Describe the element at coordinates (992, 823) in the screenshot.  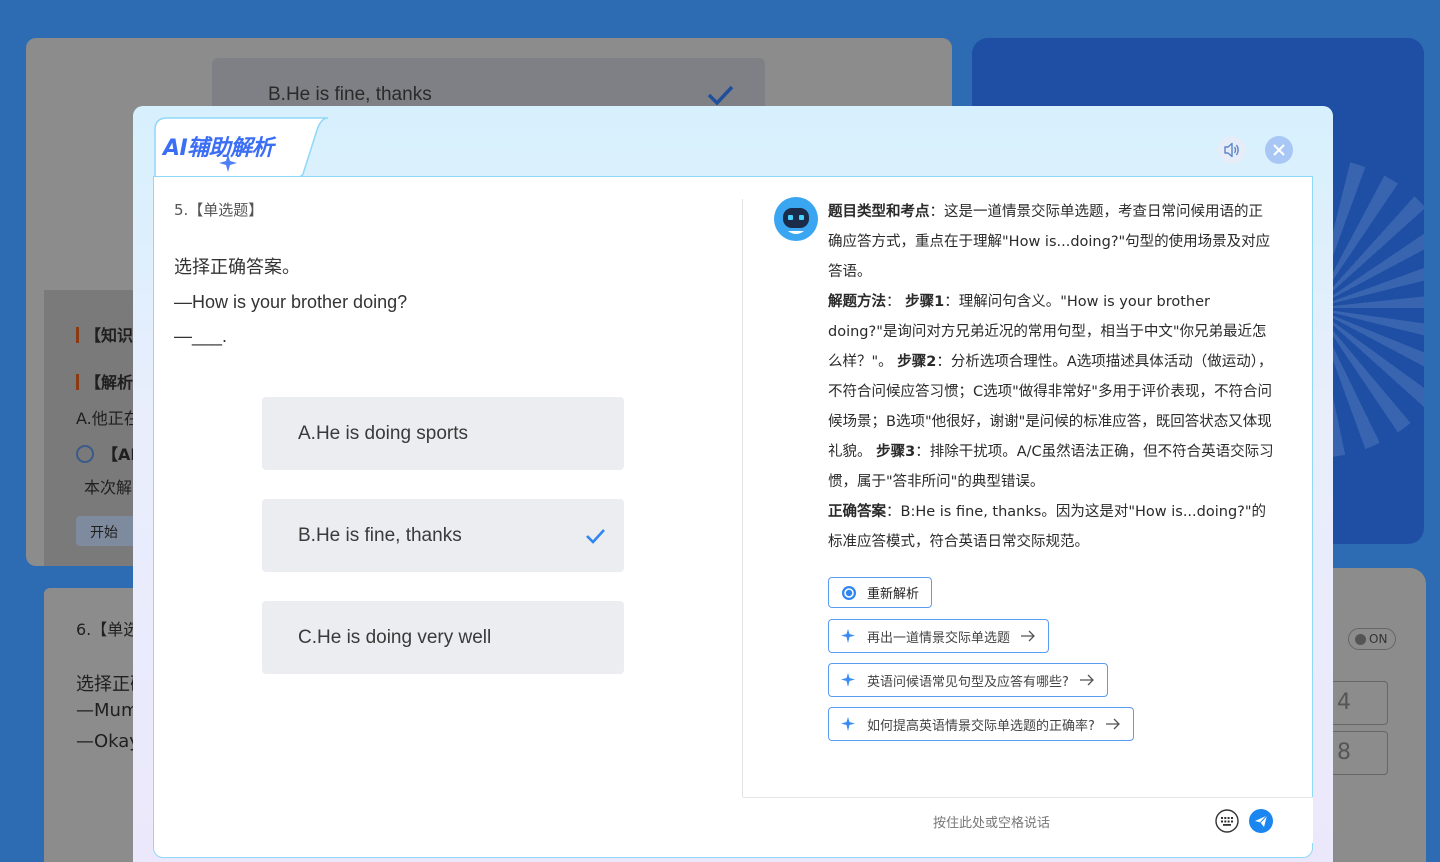
I see `voice-input-placeholder: 按住此处或空格说话` at that location.